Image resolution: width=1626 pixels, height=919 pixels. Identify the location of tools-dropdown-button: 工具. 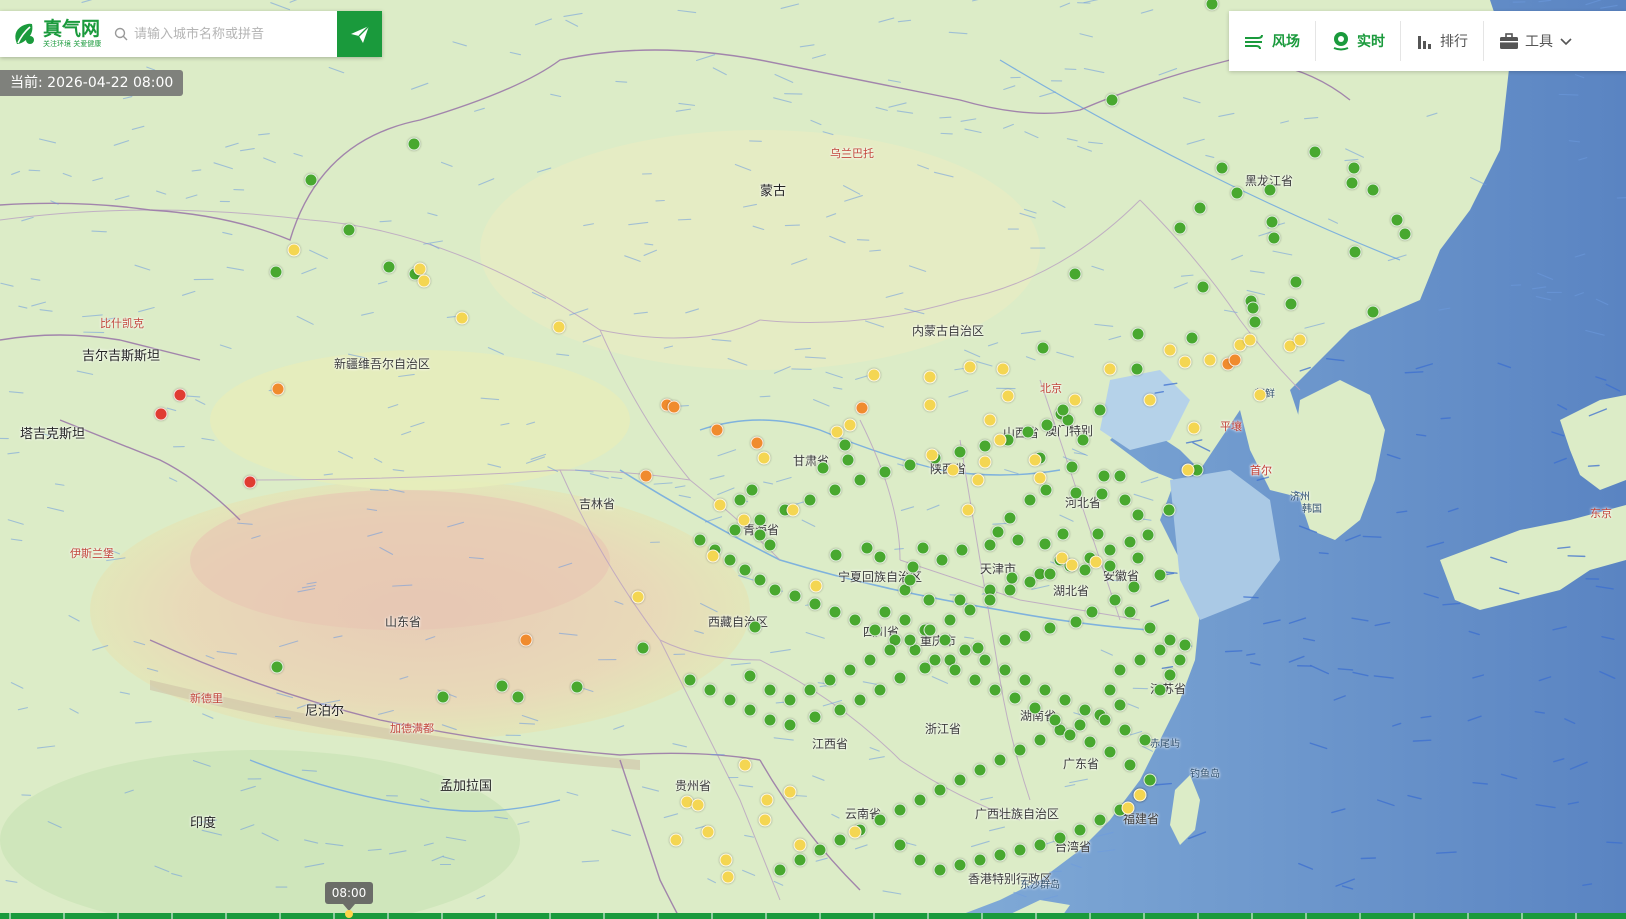
(1536, 41).